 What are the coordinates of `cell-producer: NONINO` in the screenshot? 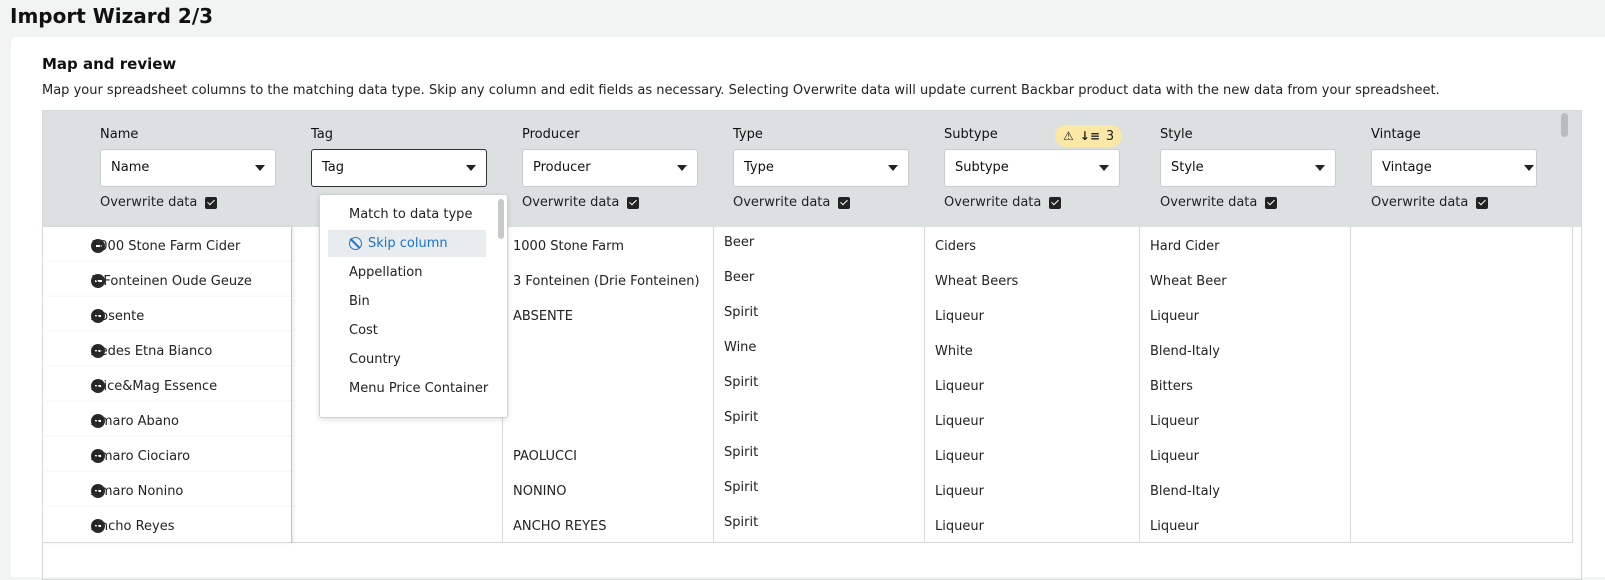 It's located at (608, 490).